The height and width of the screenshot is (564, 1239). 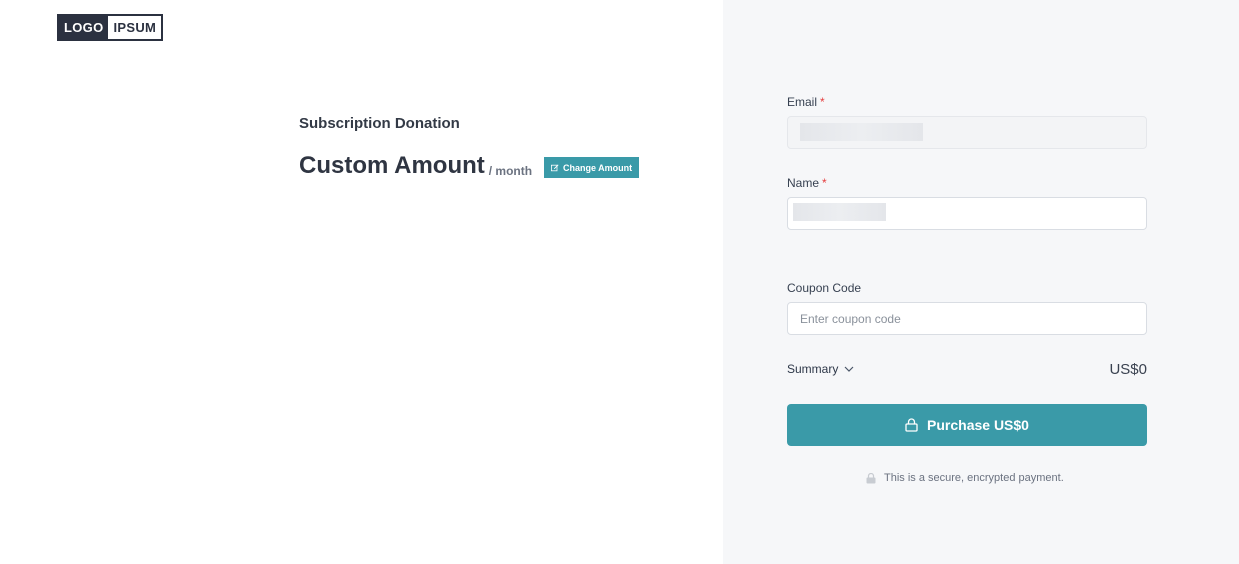 I want to click on coupon-label: Coupon Code, so click(x=824, y=288).